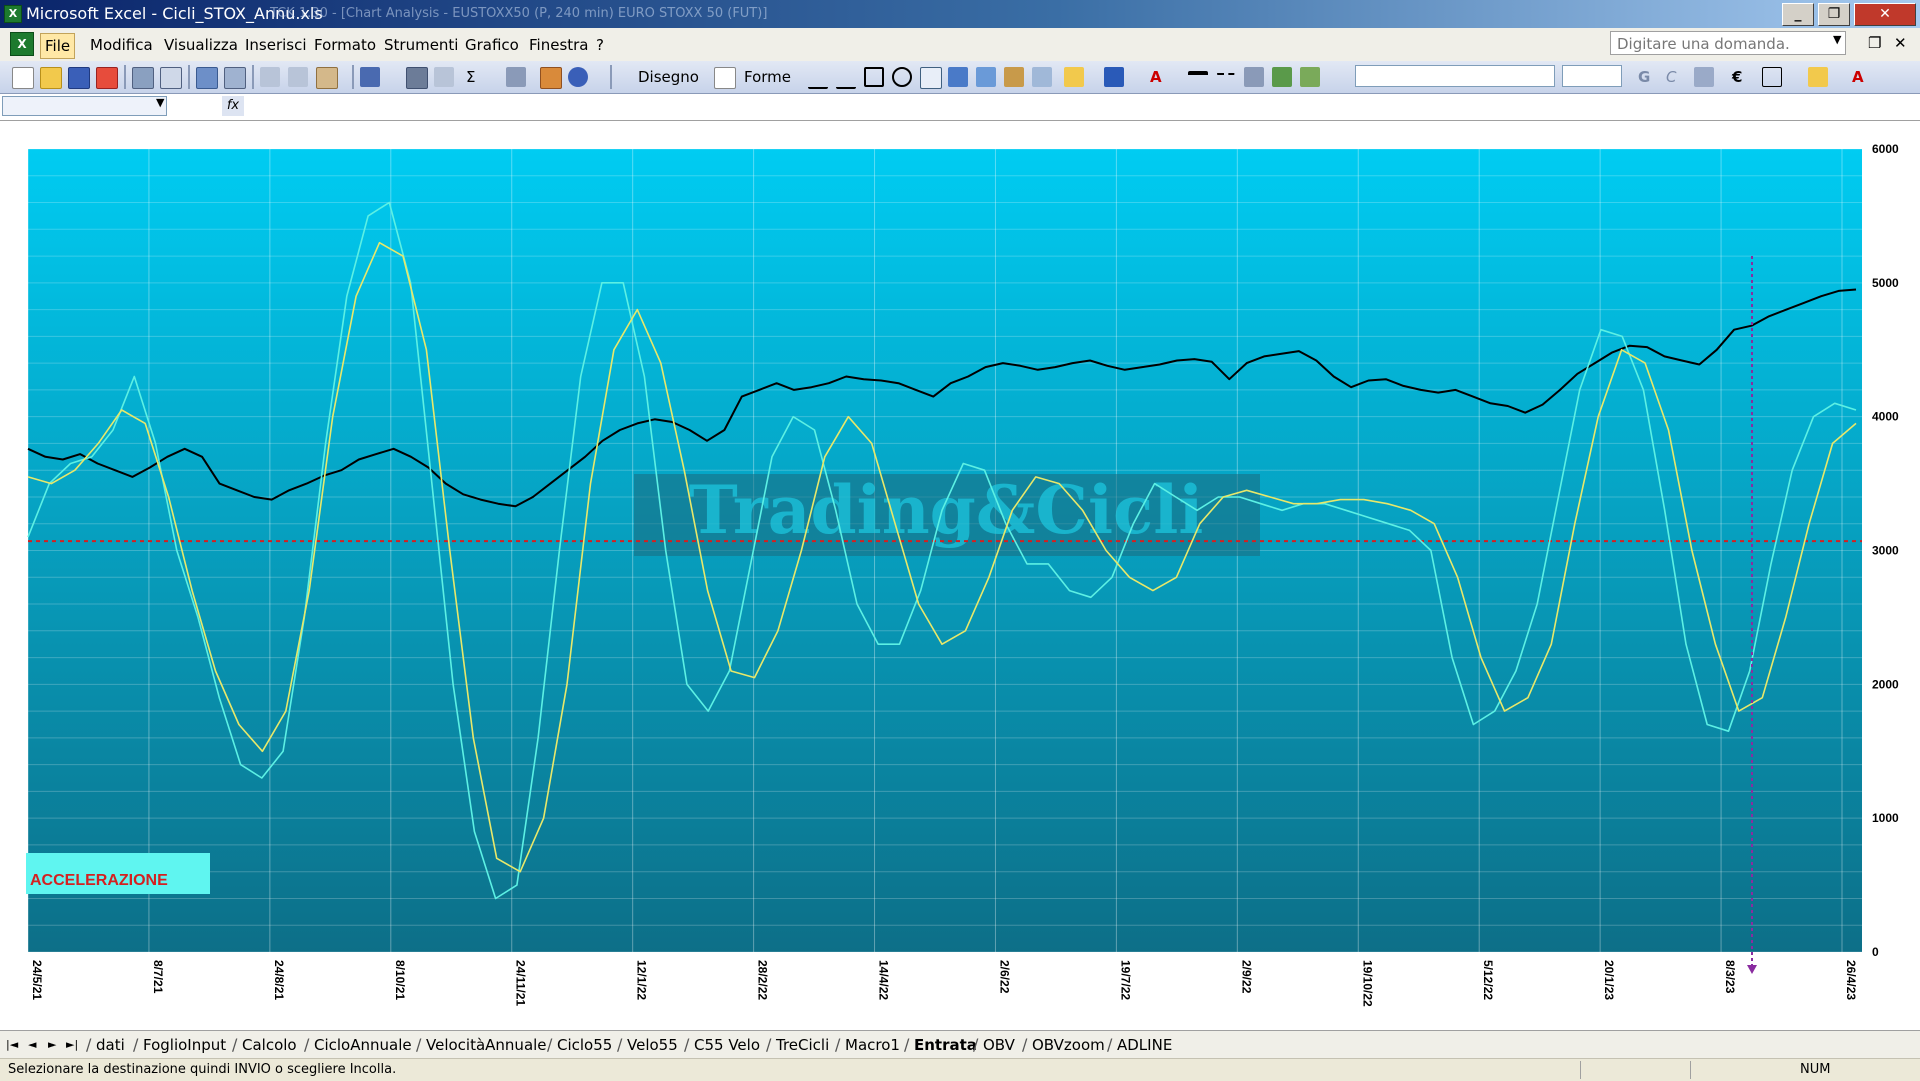  What do you see at coordinates (32, 1044) in the screenshot?
I see `prev-sheet-icon: ◄` at bounding box center [32, 1044].